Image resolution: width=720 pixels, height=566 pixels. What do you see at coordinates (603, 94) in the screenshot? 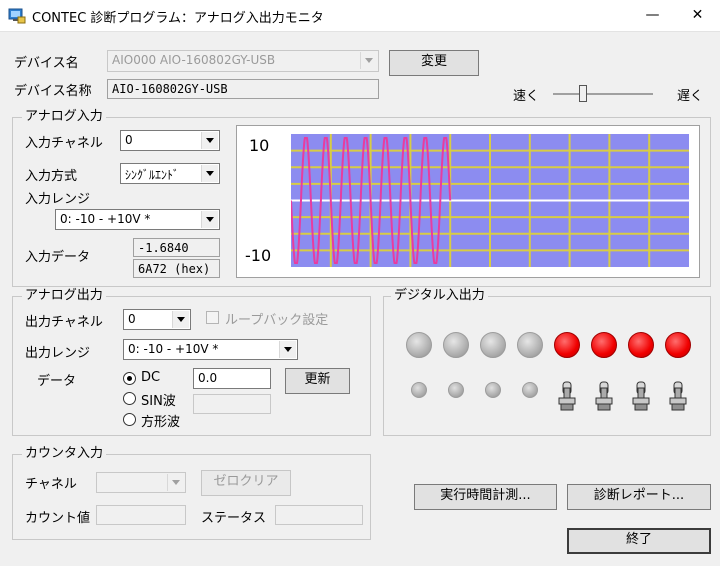
I see `speed-slider-track` at bounding box center [603, 94].